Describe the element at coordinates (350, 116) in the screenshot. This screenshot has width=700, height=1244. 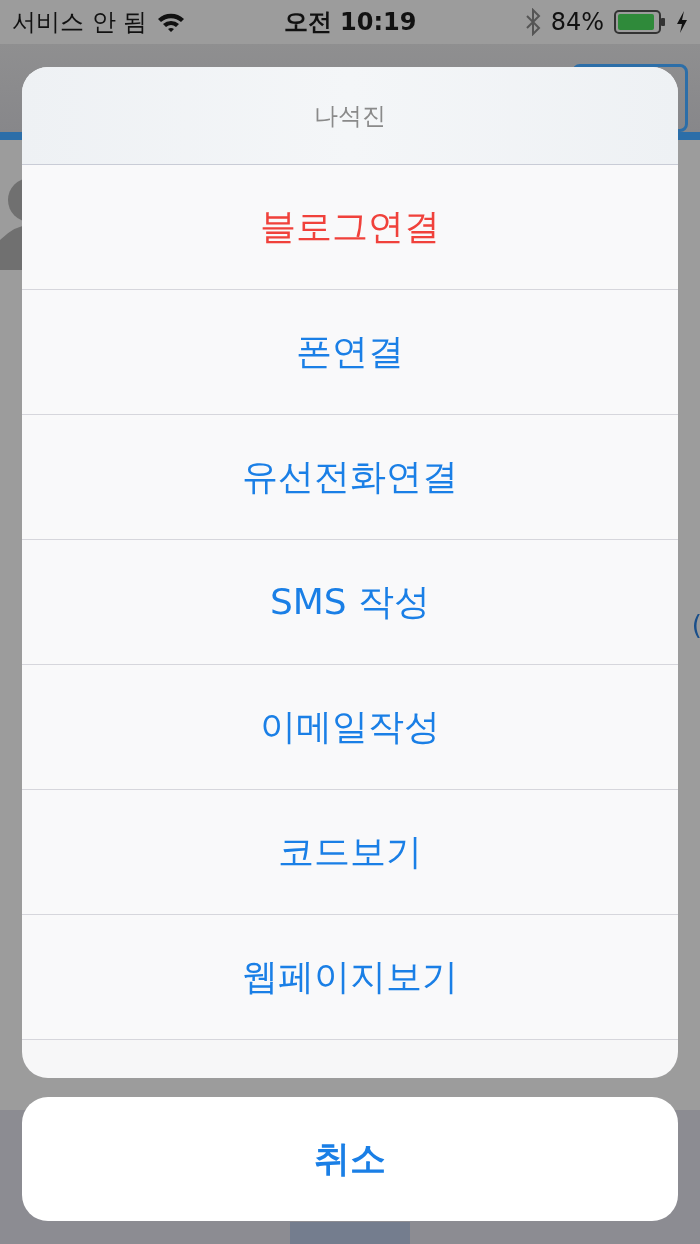
I see `sheet-title: 나석진` at that location.